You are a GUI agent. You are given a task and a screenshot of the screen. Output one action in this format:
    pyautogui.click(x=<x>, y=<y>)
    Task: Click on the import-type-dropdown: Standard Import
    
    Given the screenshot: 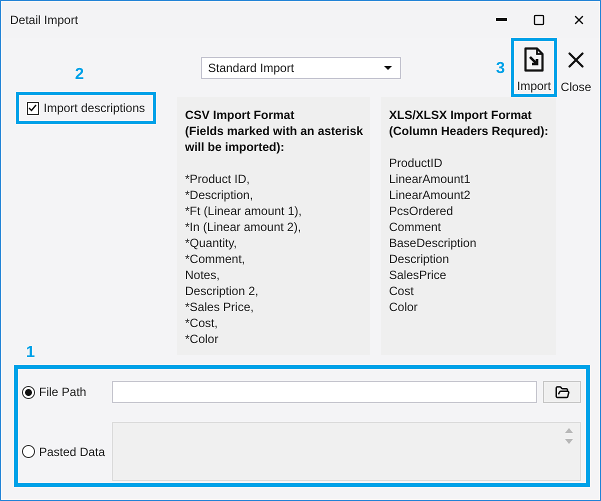 What is the action you would take?
    pyautogui.click(x=301, y=68)
    